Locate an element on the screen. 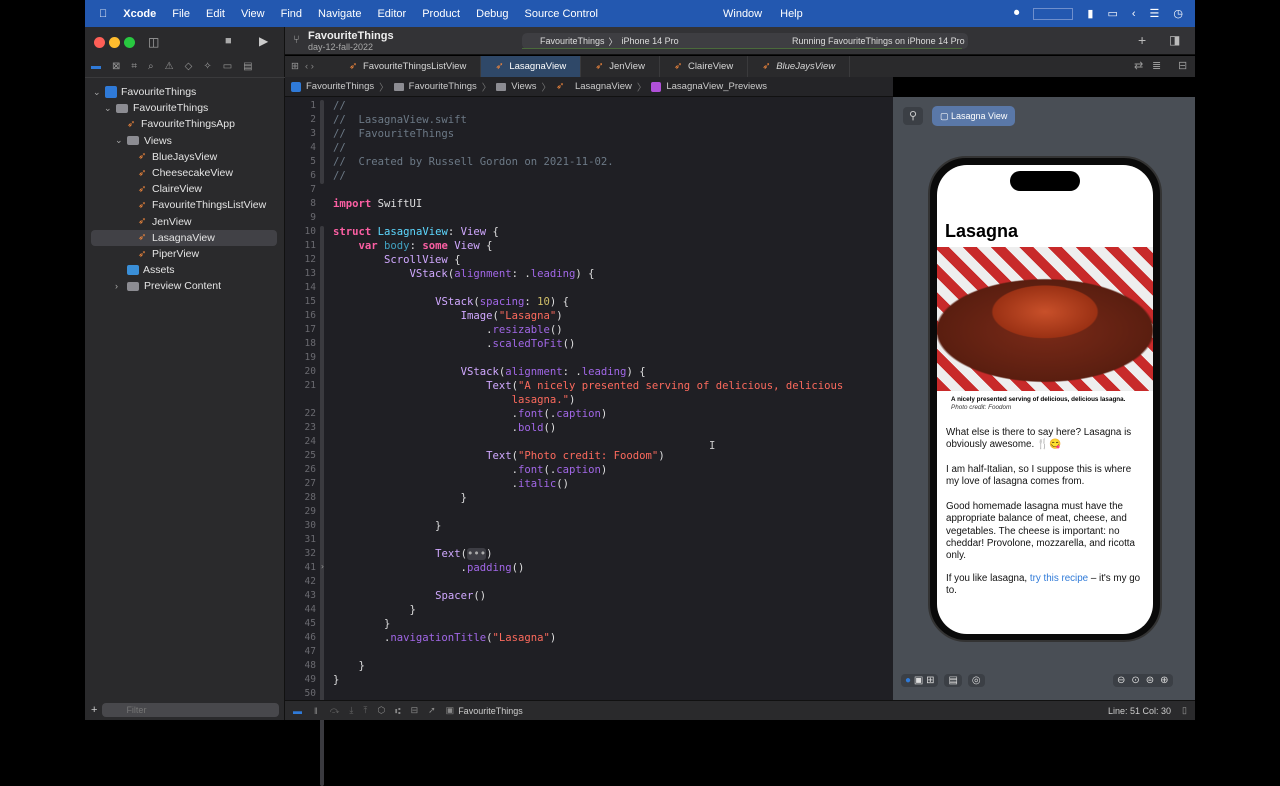 This screenshot has height=786, width=1280. code-line: .padding() is located at coordinates (429, 568).